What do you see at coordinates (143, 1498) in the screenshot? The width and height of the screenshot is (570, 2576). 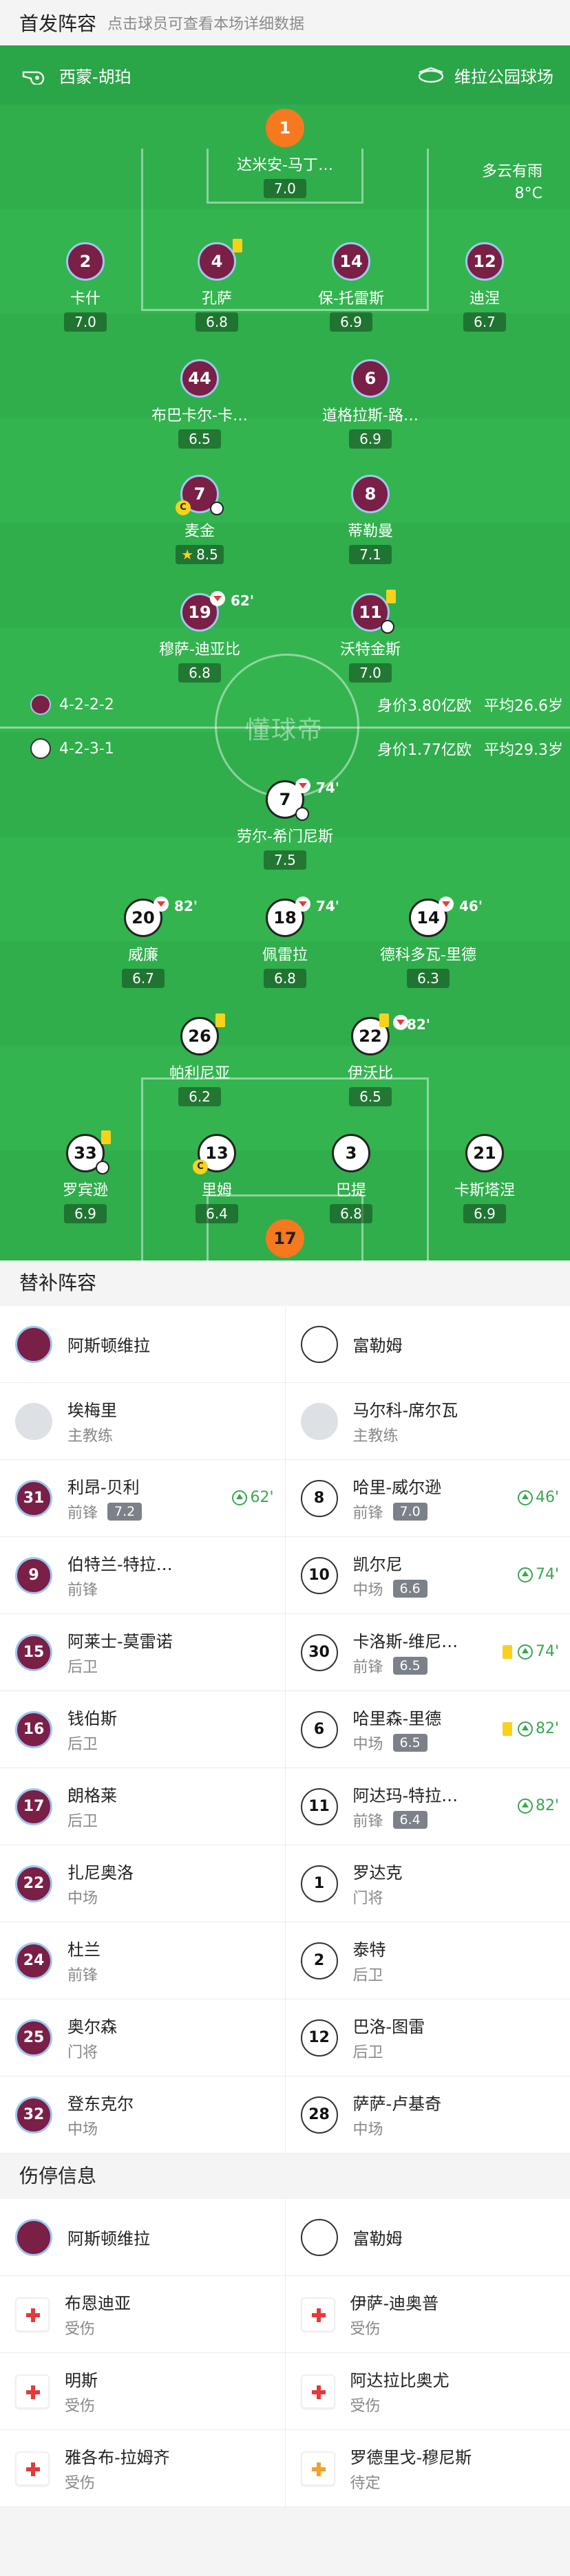 I see `sub-player: 31 利昂-贝利前锋7.2 62'` at bounding box center [143, 1498].